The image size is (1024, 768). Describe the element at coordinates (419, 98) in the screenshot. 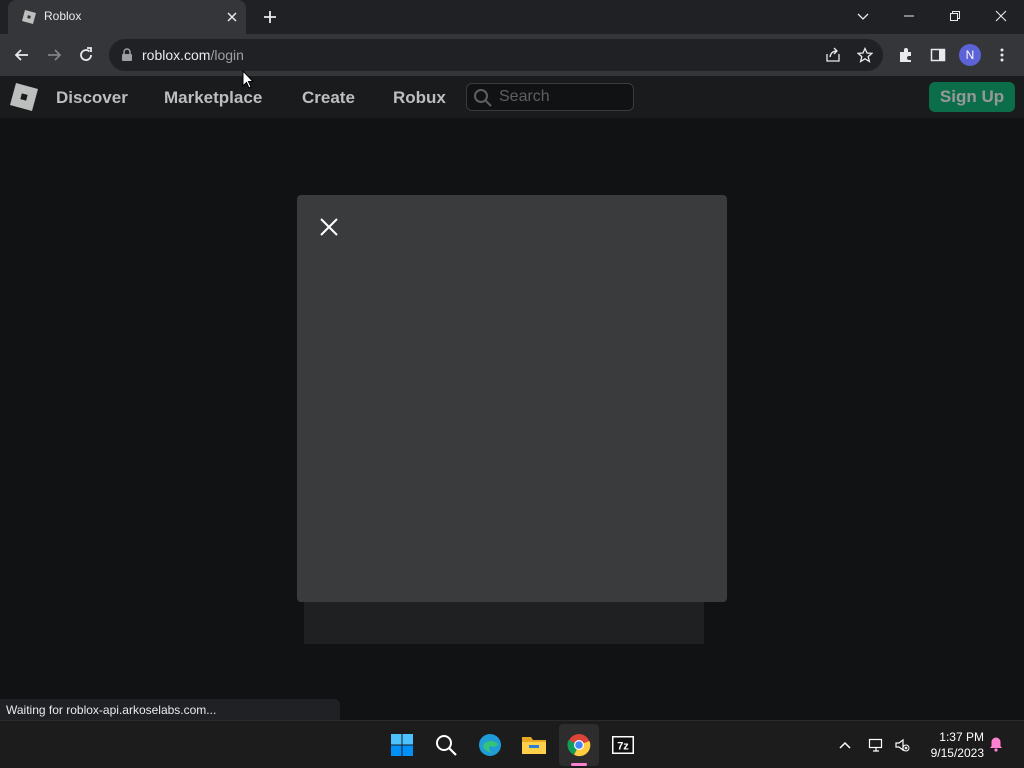

I see `nav-robux: Robux` at that location.